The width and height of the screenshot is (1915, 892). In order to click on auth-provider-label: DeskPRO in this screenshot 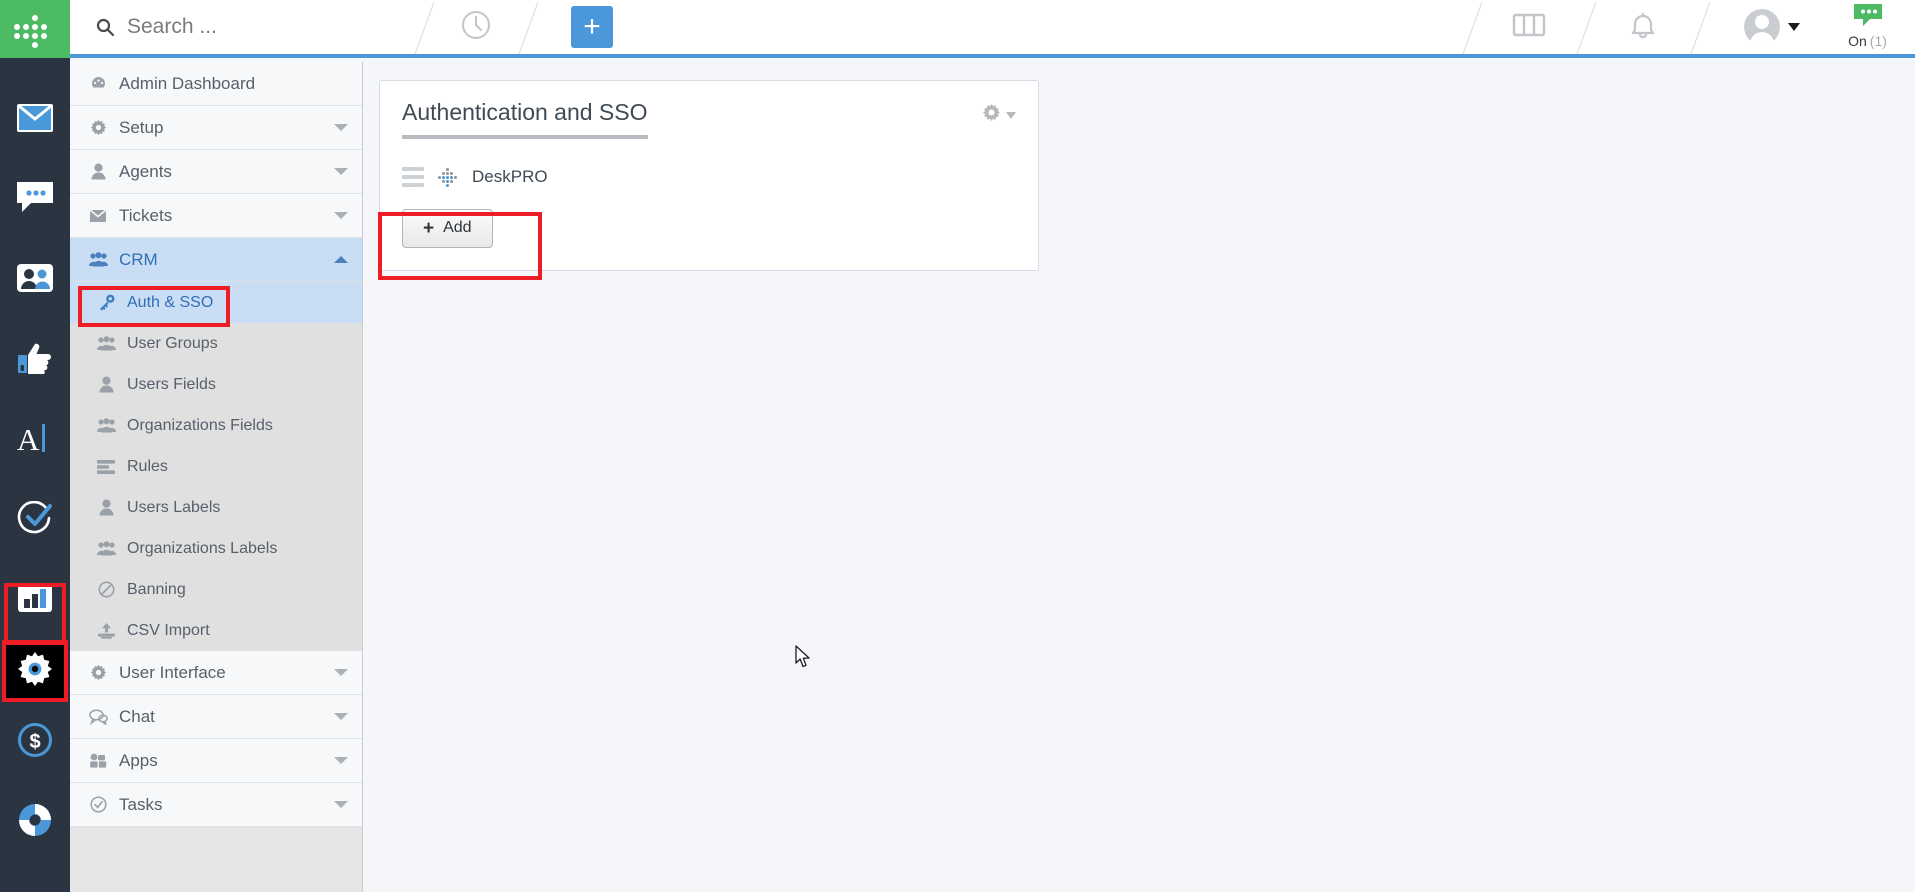, I will do `click(510, 176)`.